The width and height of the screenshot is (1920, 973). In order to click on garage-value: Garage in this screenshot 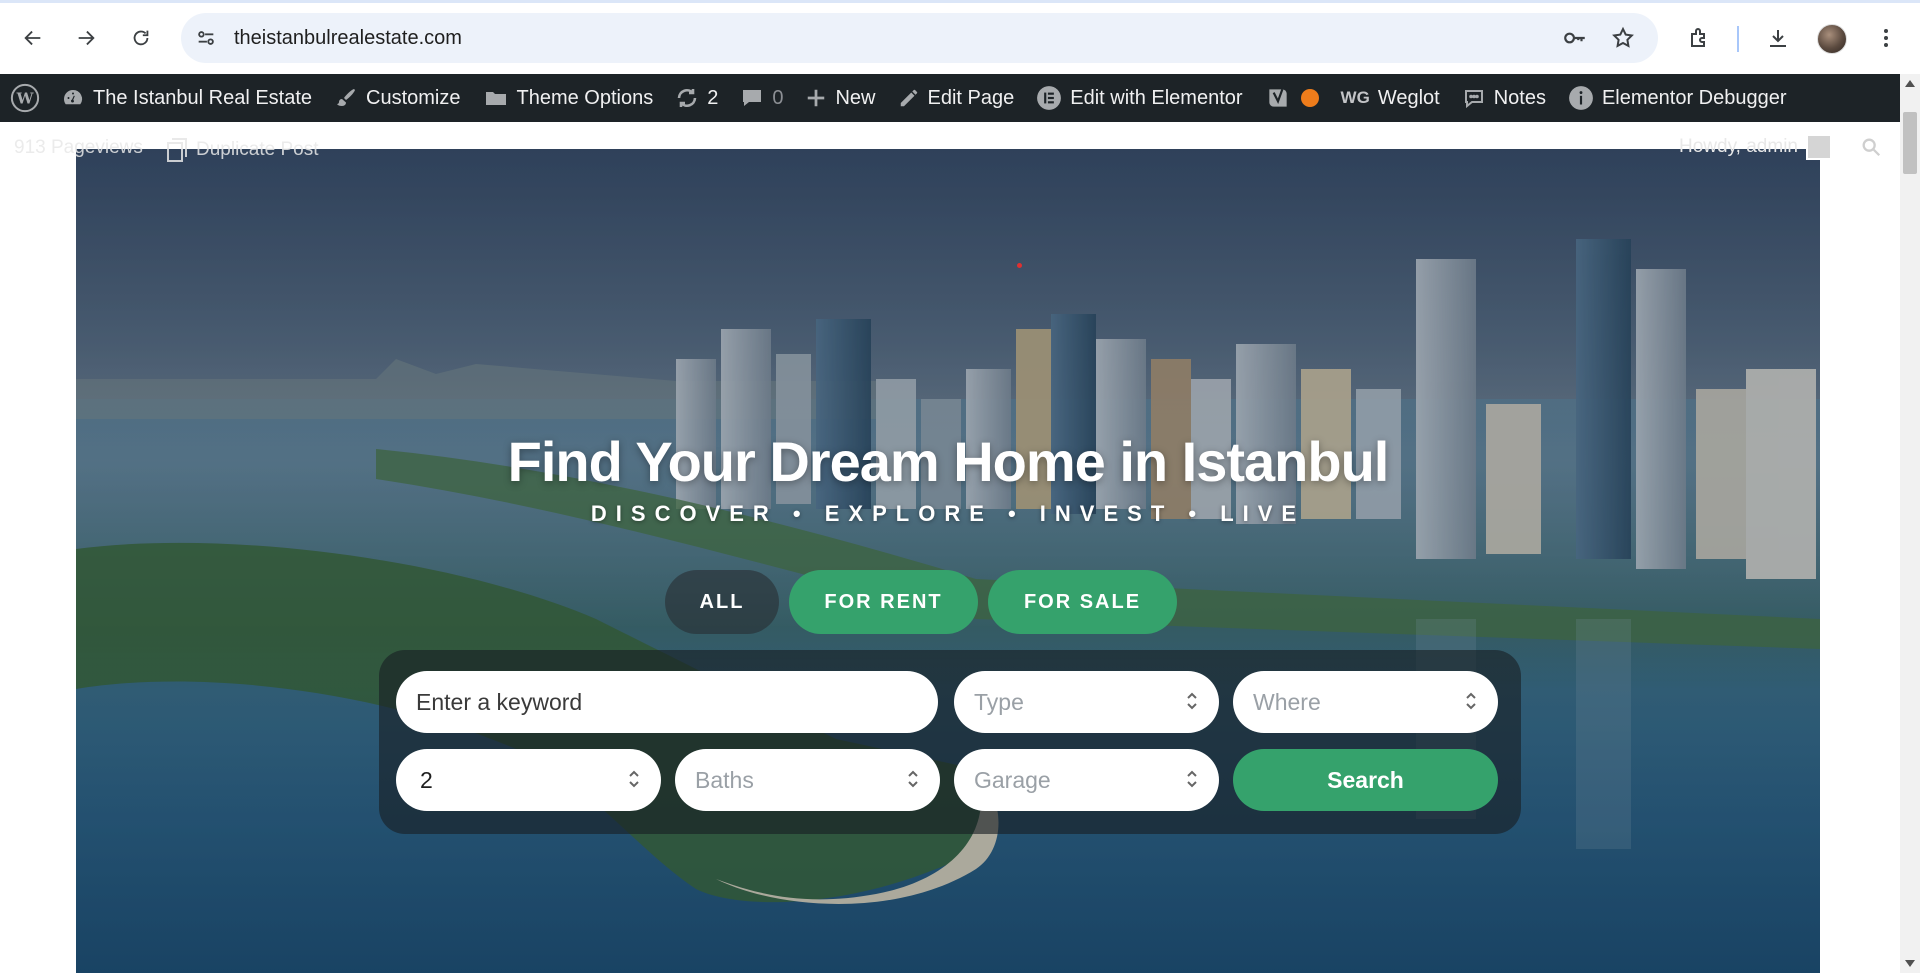, I will do `click(1012, 779)`.